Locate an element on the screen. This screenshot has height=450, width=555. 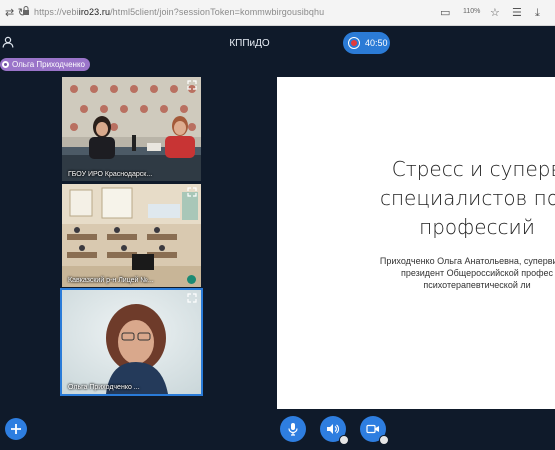
bookmarks-icon: ☰ is located at coordinates (517, 12).